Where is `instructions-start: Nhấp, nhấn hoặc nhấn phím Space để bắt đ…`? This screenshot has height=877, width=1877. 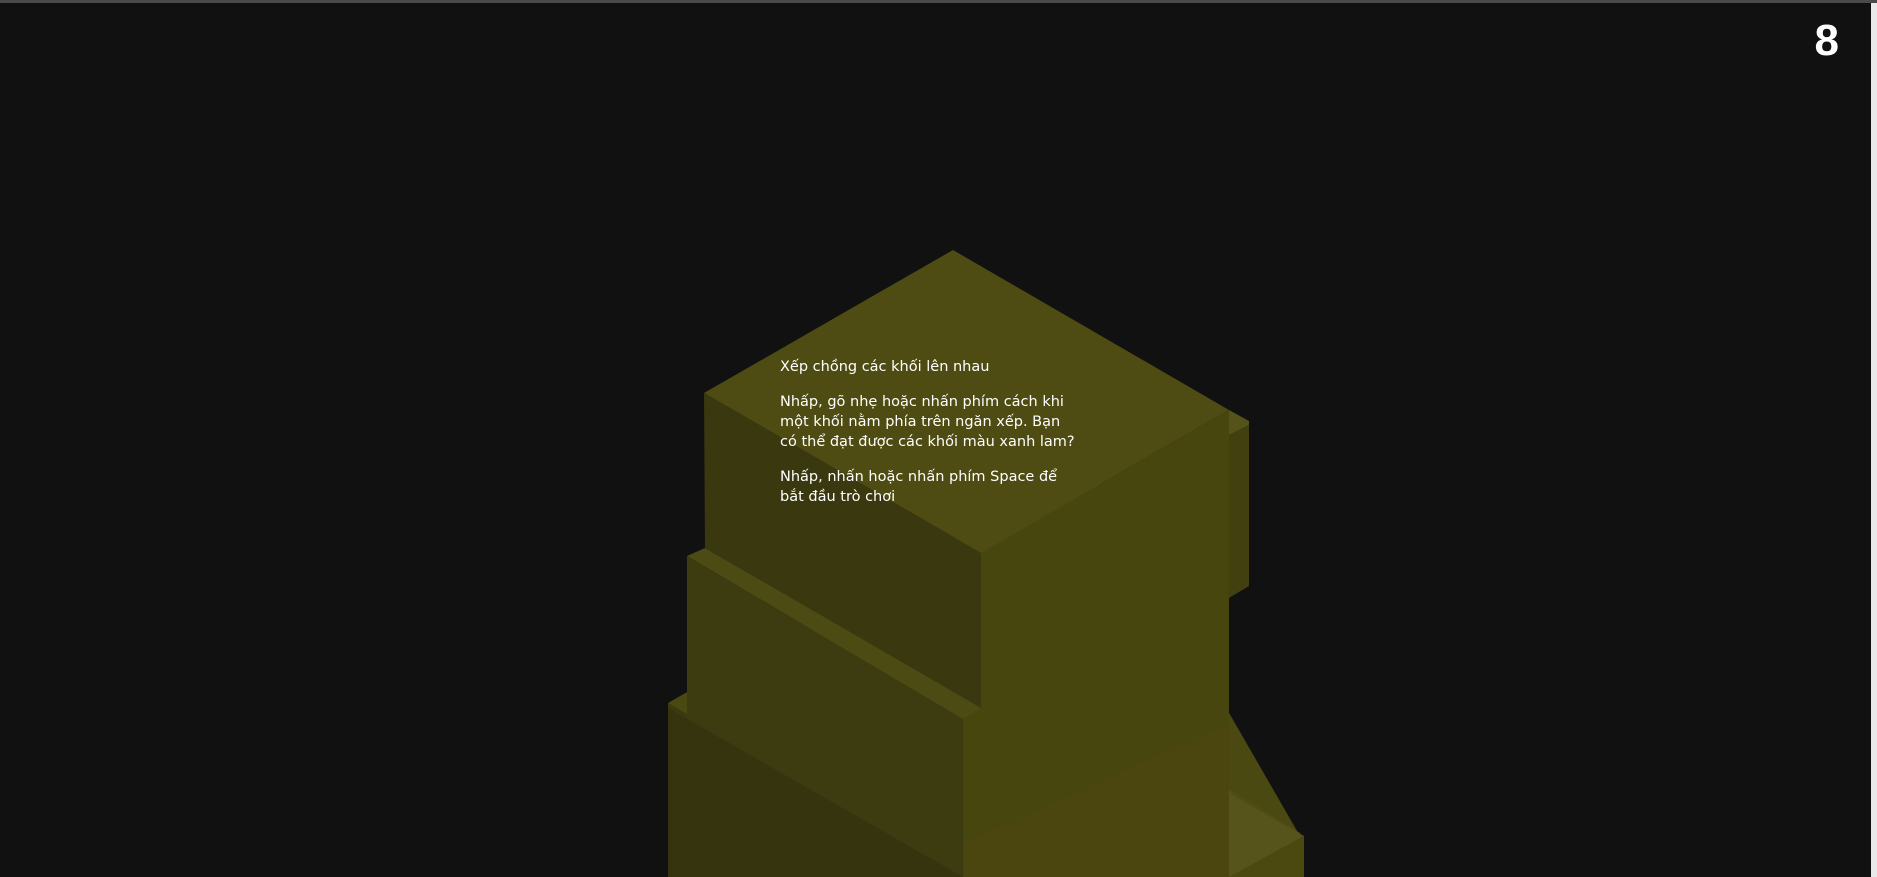 instructions-start: Nhấp, nhấn hoặc nhấn phím Space để bắt đ… is located at coordinates (919, 487).